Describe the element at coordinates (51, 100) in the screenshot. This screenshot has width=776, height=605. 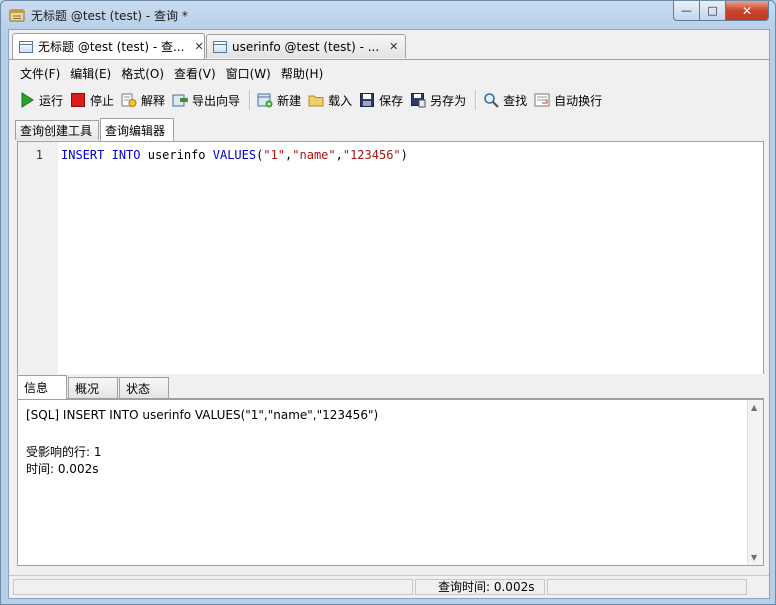
I see `run-label: 运行` at that location.